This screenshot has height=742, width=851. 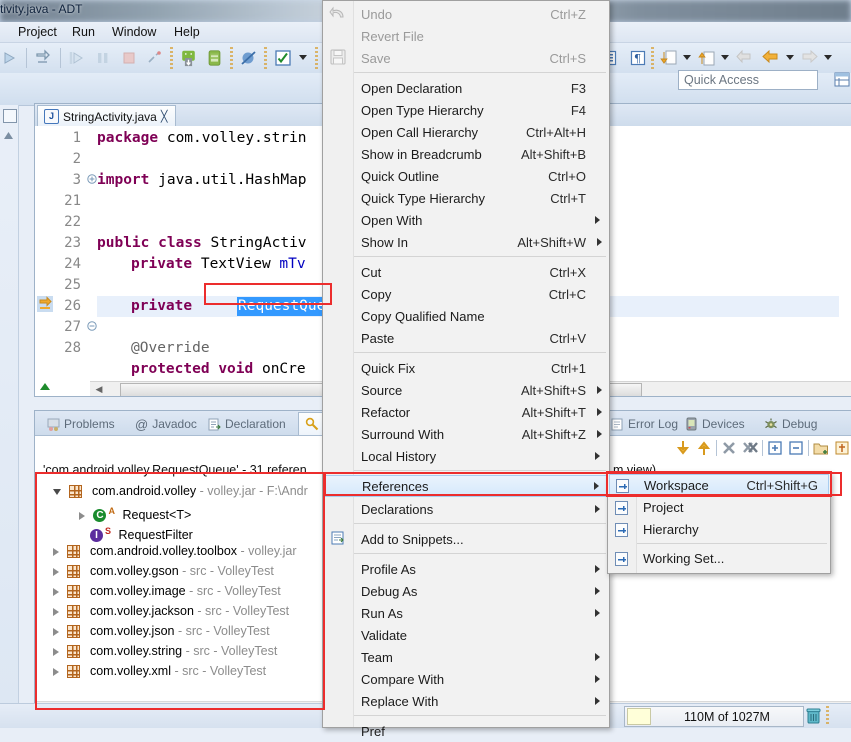 What do you see at coordinates (164, 116) in the screenshot?
I see `close-icon: ╳` at bounding box center [164, 116].